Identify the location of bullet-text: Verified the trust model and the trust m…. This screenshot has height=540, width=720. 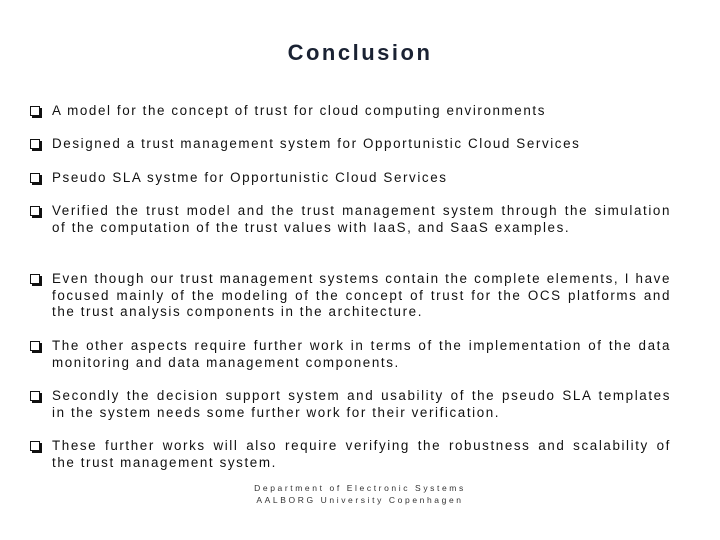
(361, 219).